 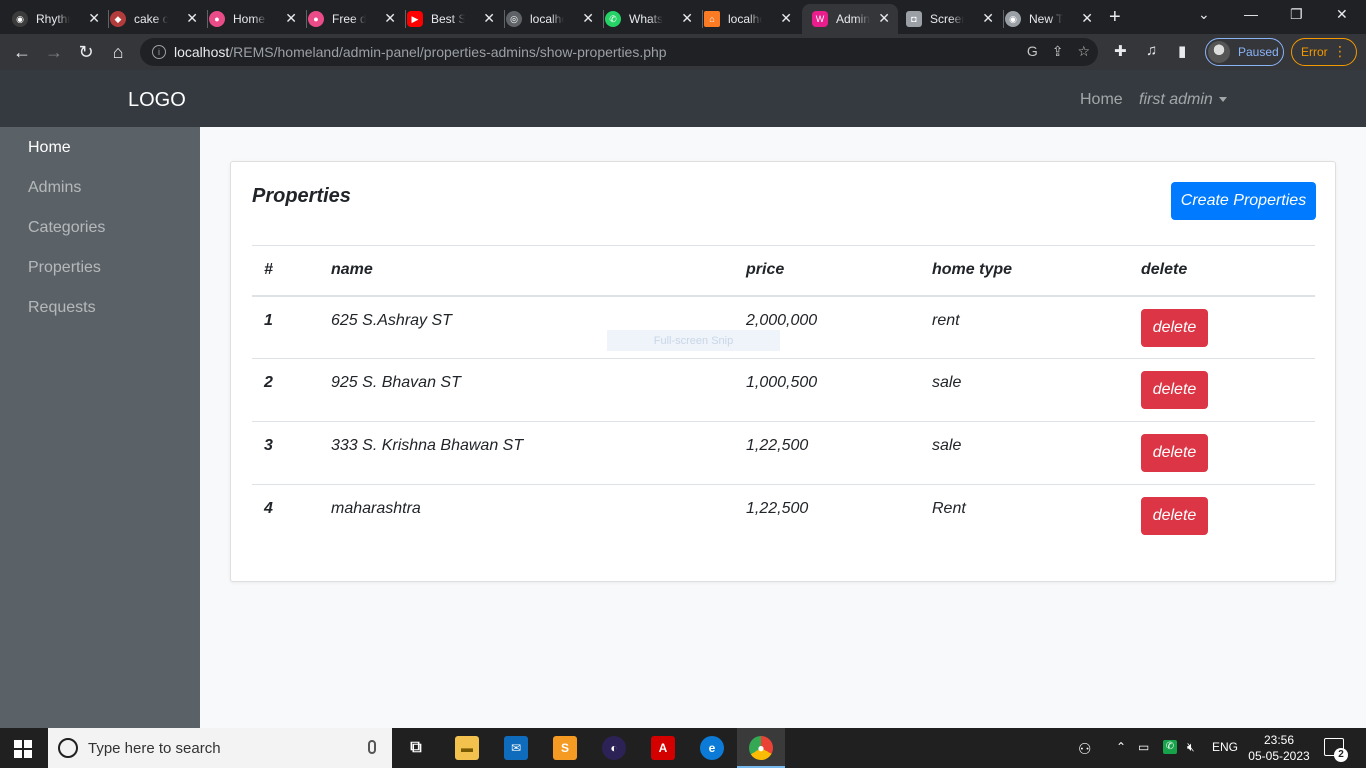 What do you see at coordinates (526, 390) in the screenshot?
I see `cell-name: 925 S. Bhavan ST` at bounding box center [526, 390].